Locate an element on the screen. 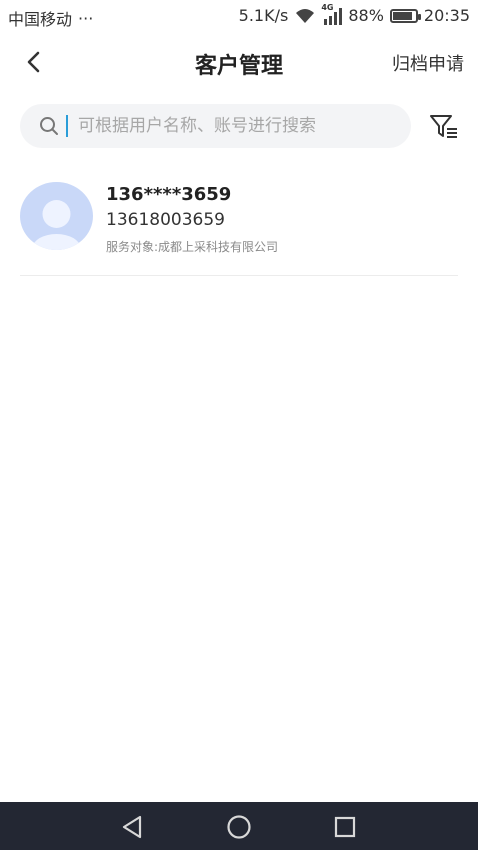 The image size is (478, 850). triangle-back-icon is located at coordinates (132, 827).